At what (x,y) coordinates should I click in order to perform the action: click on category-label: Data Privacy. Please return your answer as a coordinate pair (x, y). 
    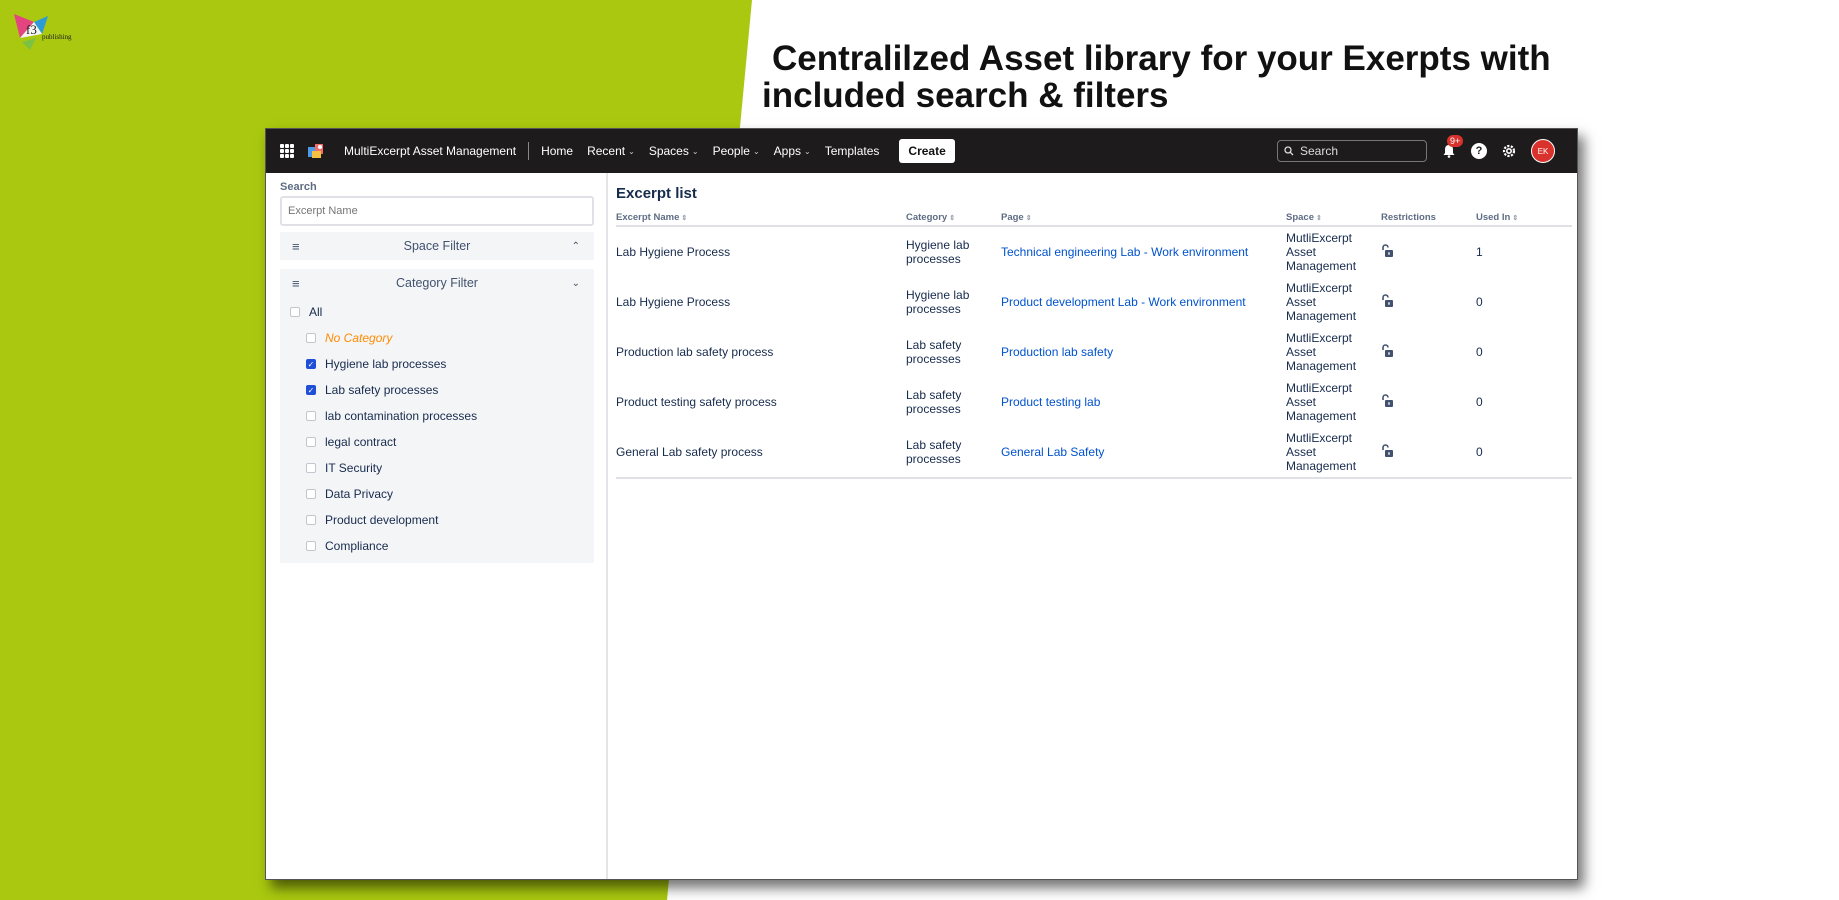
    Looking at the image, I should click on (359, 494).